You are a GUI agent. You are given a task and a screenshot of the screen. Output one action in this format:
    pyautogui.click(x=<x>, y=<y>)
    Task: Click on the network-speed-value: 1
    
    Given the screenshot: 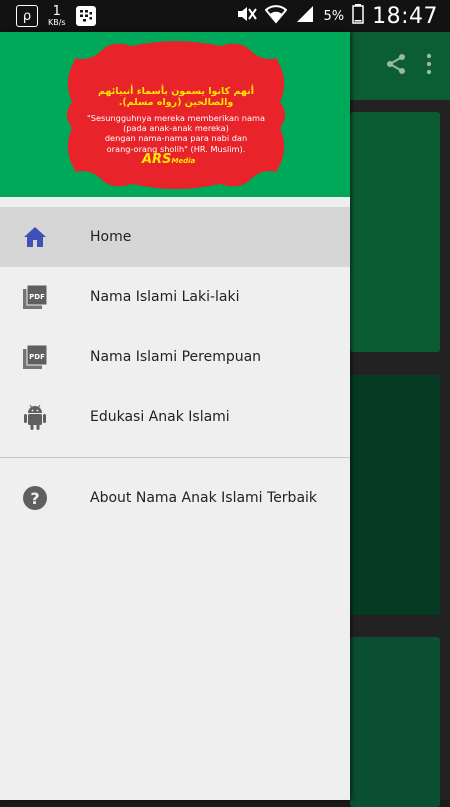 What is the action you would take?
    pyautogui.click(x=56, y=11)
    